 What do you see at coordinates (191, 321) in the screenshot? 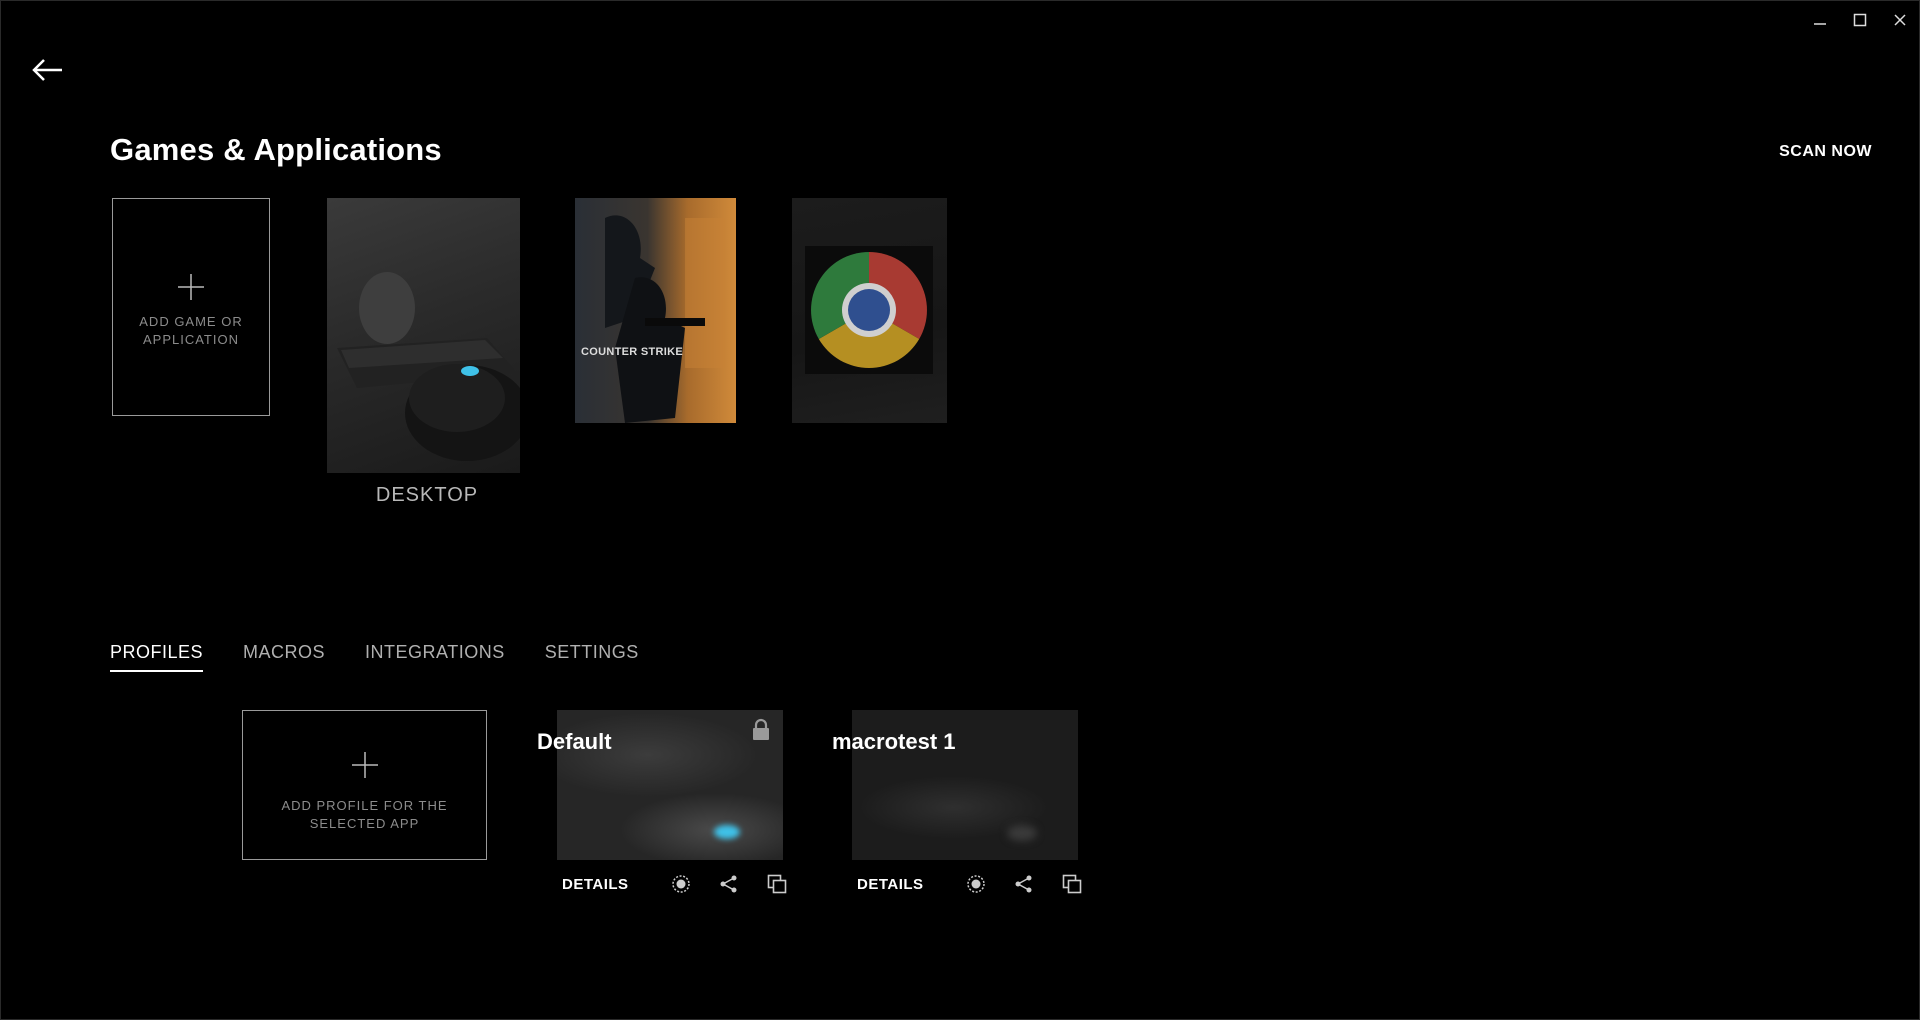
I see `add-game-label-line1: ADD GAME OR` at bounding box center [191, 321].